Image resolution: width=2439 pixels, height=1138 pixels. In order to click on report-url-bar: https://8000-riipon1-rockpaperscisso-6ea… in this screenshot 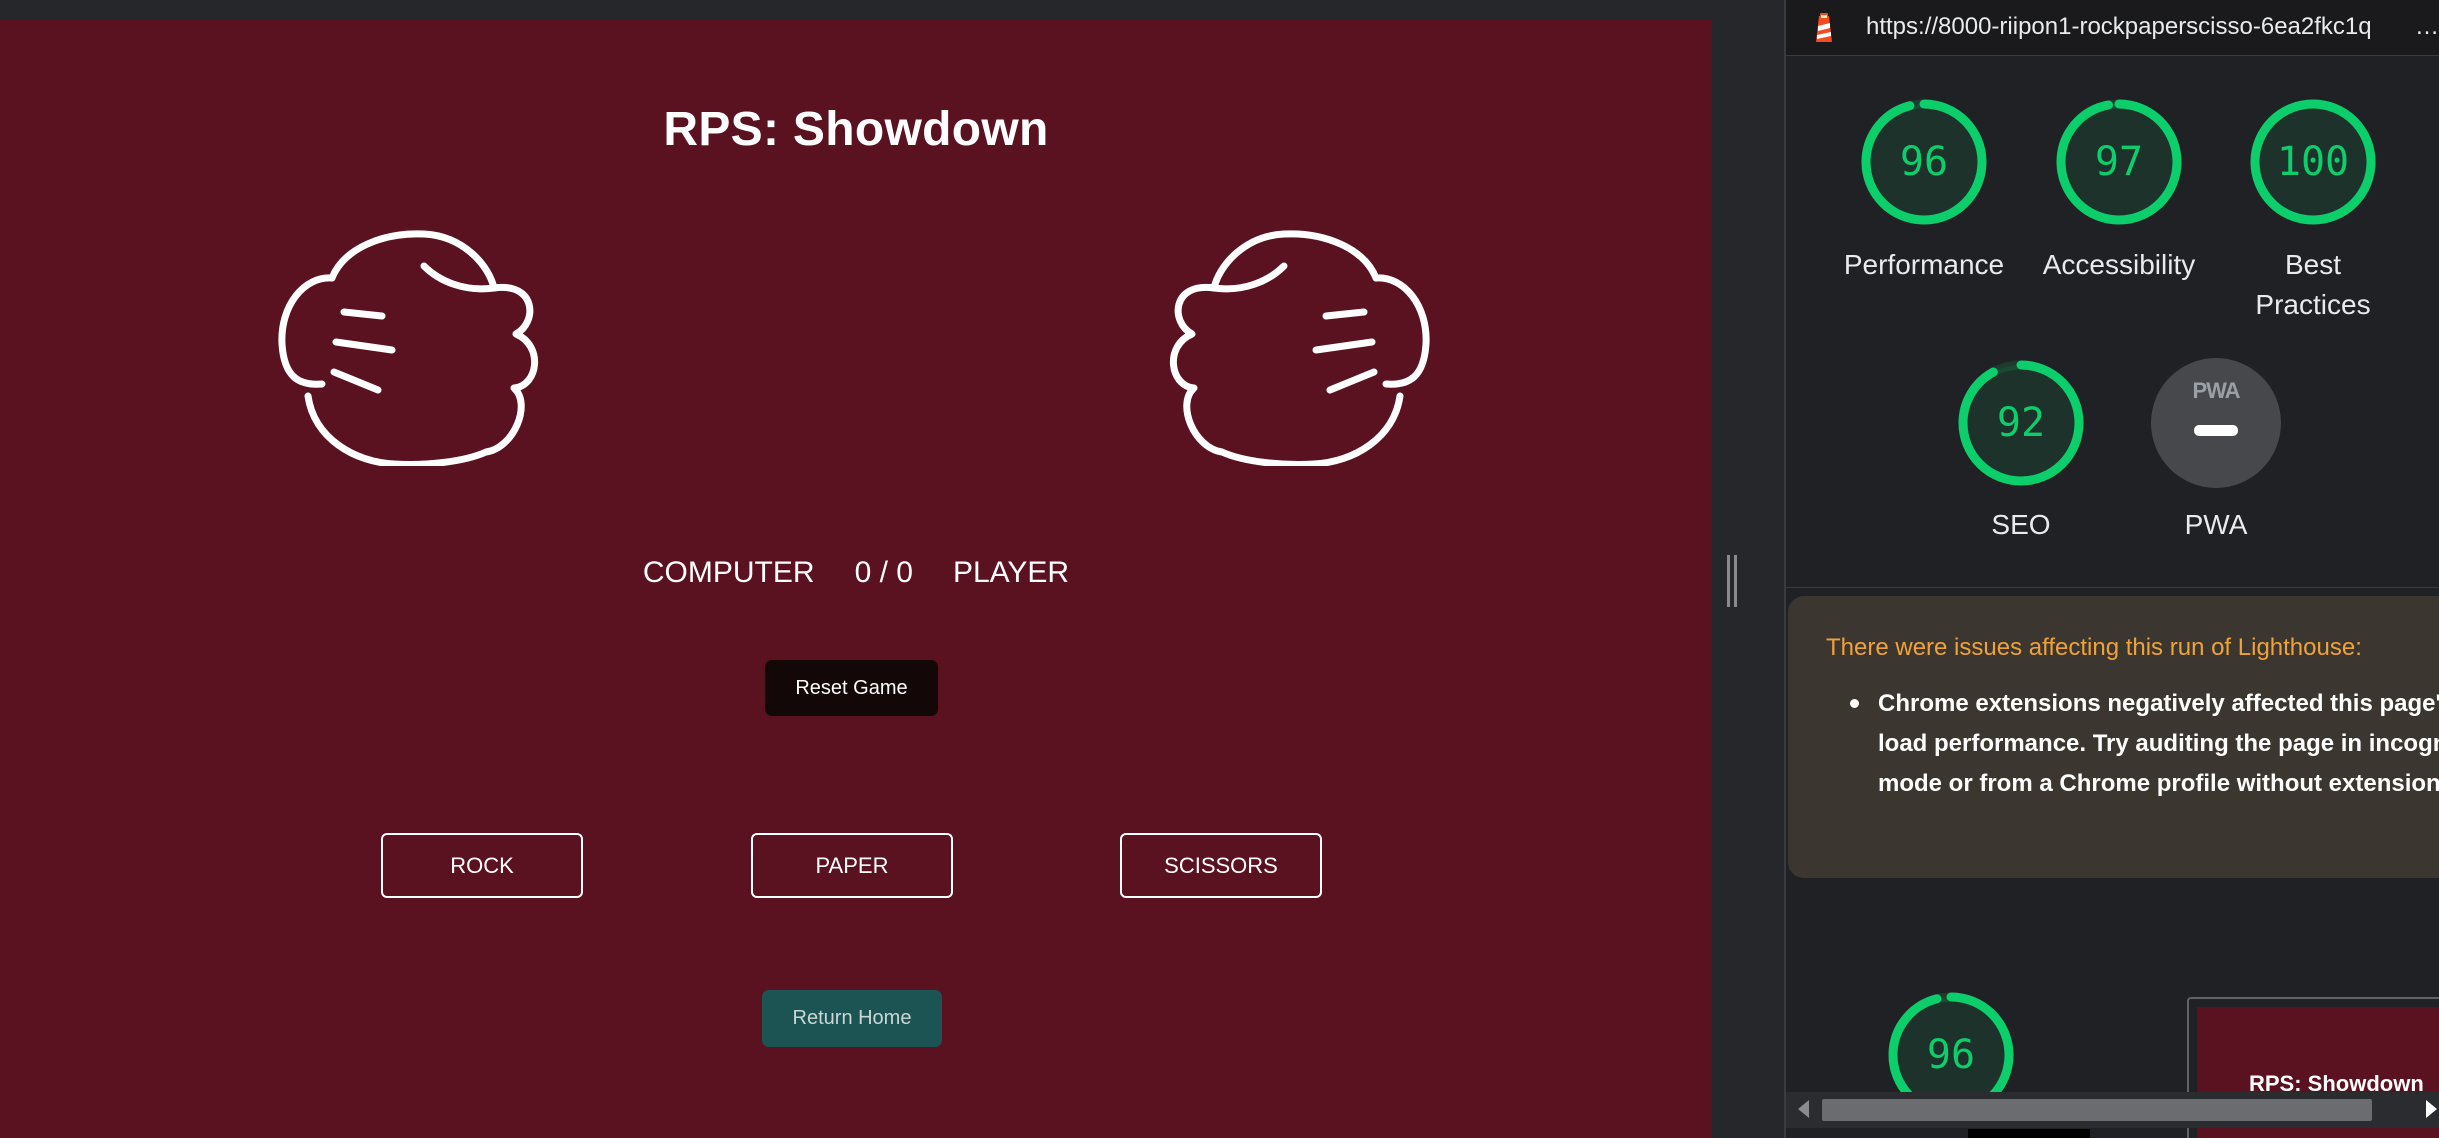, I will do `click(2112, 28)`.